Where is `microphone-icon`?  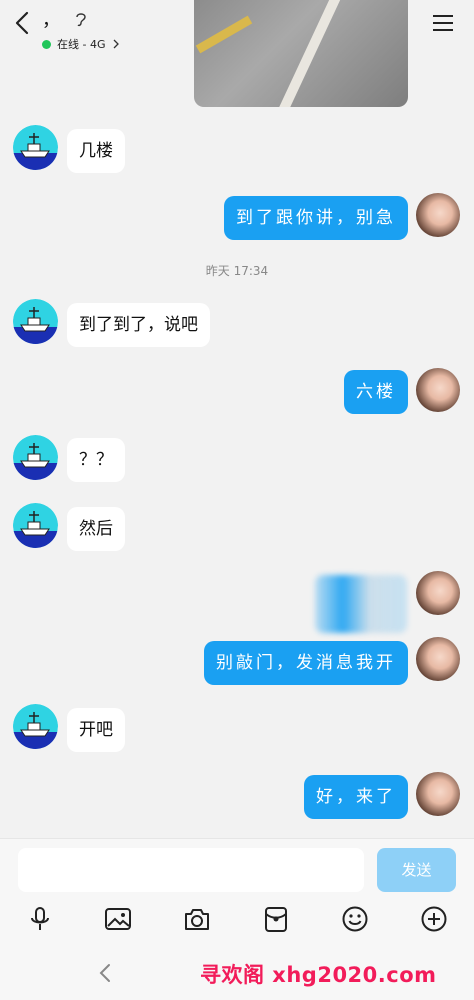 microphone-icon is located at coordinates (40, 919).